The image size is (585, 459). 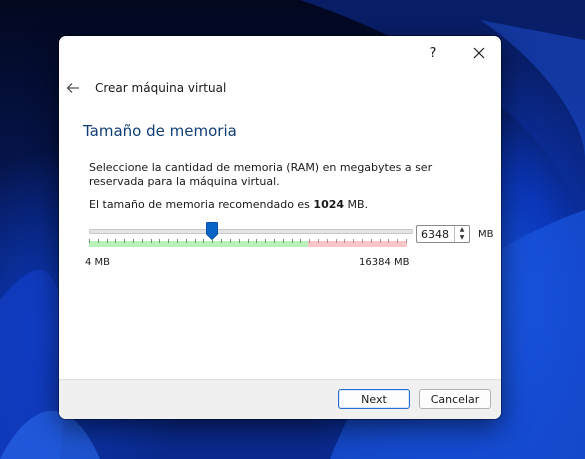 What do you see at coordinates (98, 262) in the screenshot?
I see `range-min-label: 4 MB` at bounding box center [98, 262].